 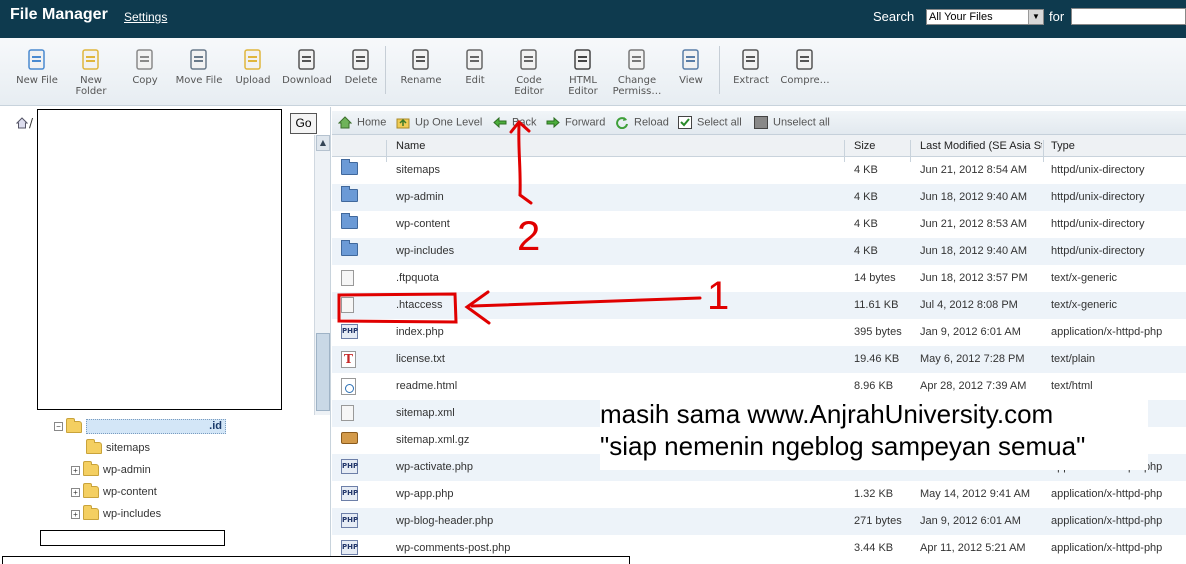 What do you see at coordinates (199, 67) in the screenshot?
I see `move-file-button: Move File` at bounding box center [199, 67].